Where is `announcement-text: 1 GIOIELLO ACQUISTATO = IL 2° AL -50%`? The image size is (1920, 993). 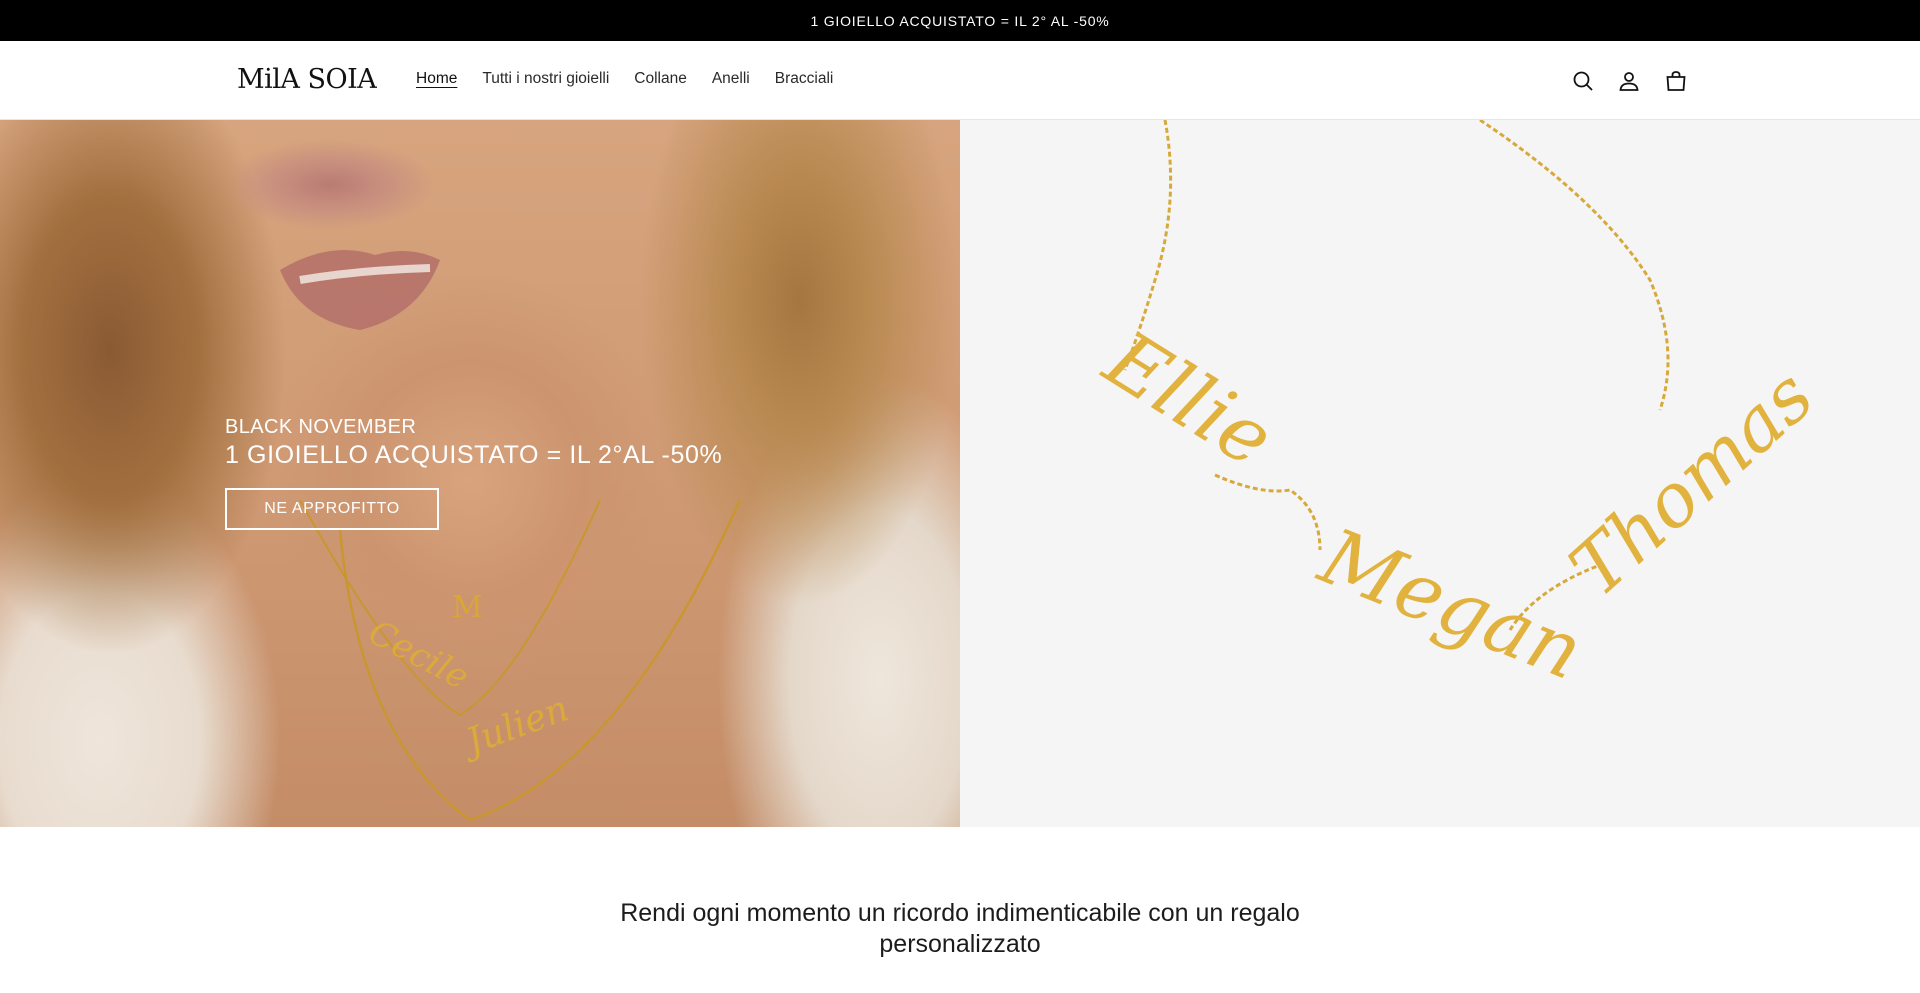
announcement-text: 1 GIOIELLO ACQUISTATO = IL 2° AL -50% is located at coordinates (960, 20).